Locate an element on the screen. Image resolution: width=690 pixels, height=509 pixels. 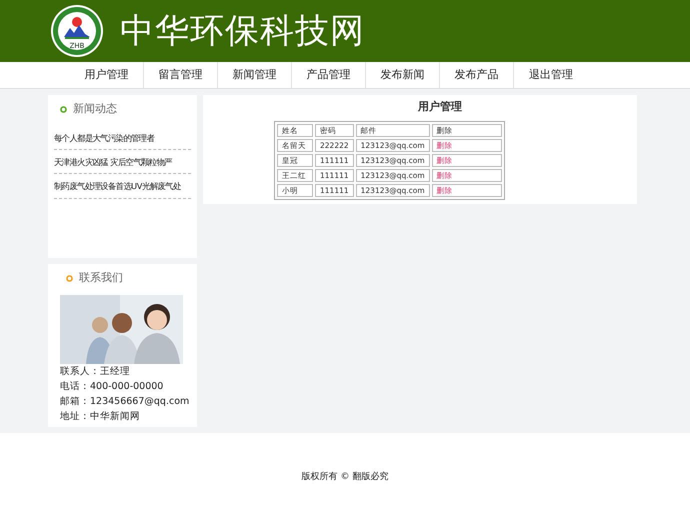
site-title: 中华环保科技网 is located at coordinates (242, 31).